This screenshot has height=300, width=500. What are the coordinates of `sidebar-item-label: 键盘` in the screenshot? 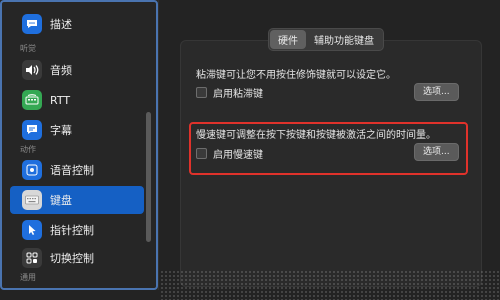 It's located at (61, 200).